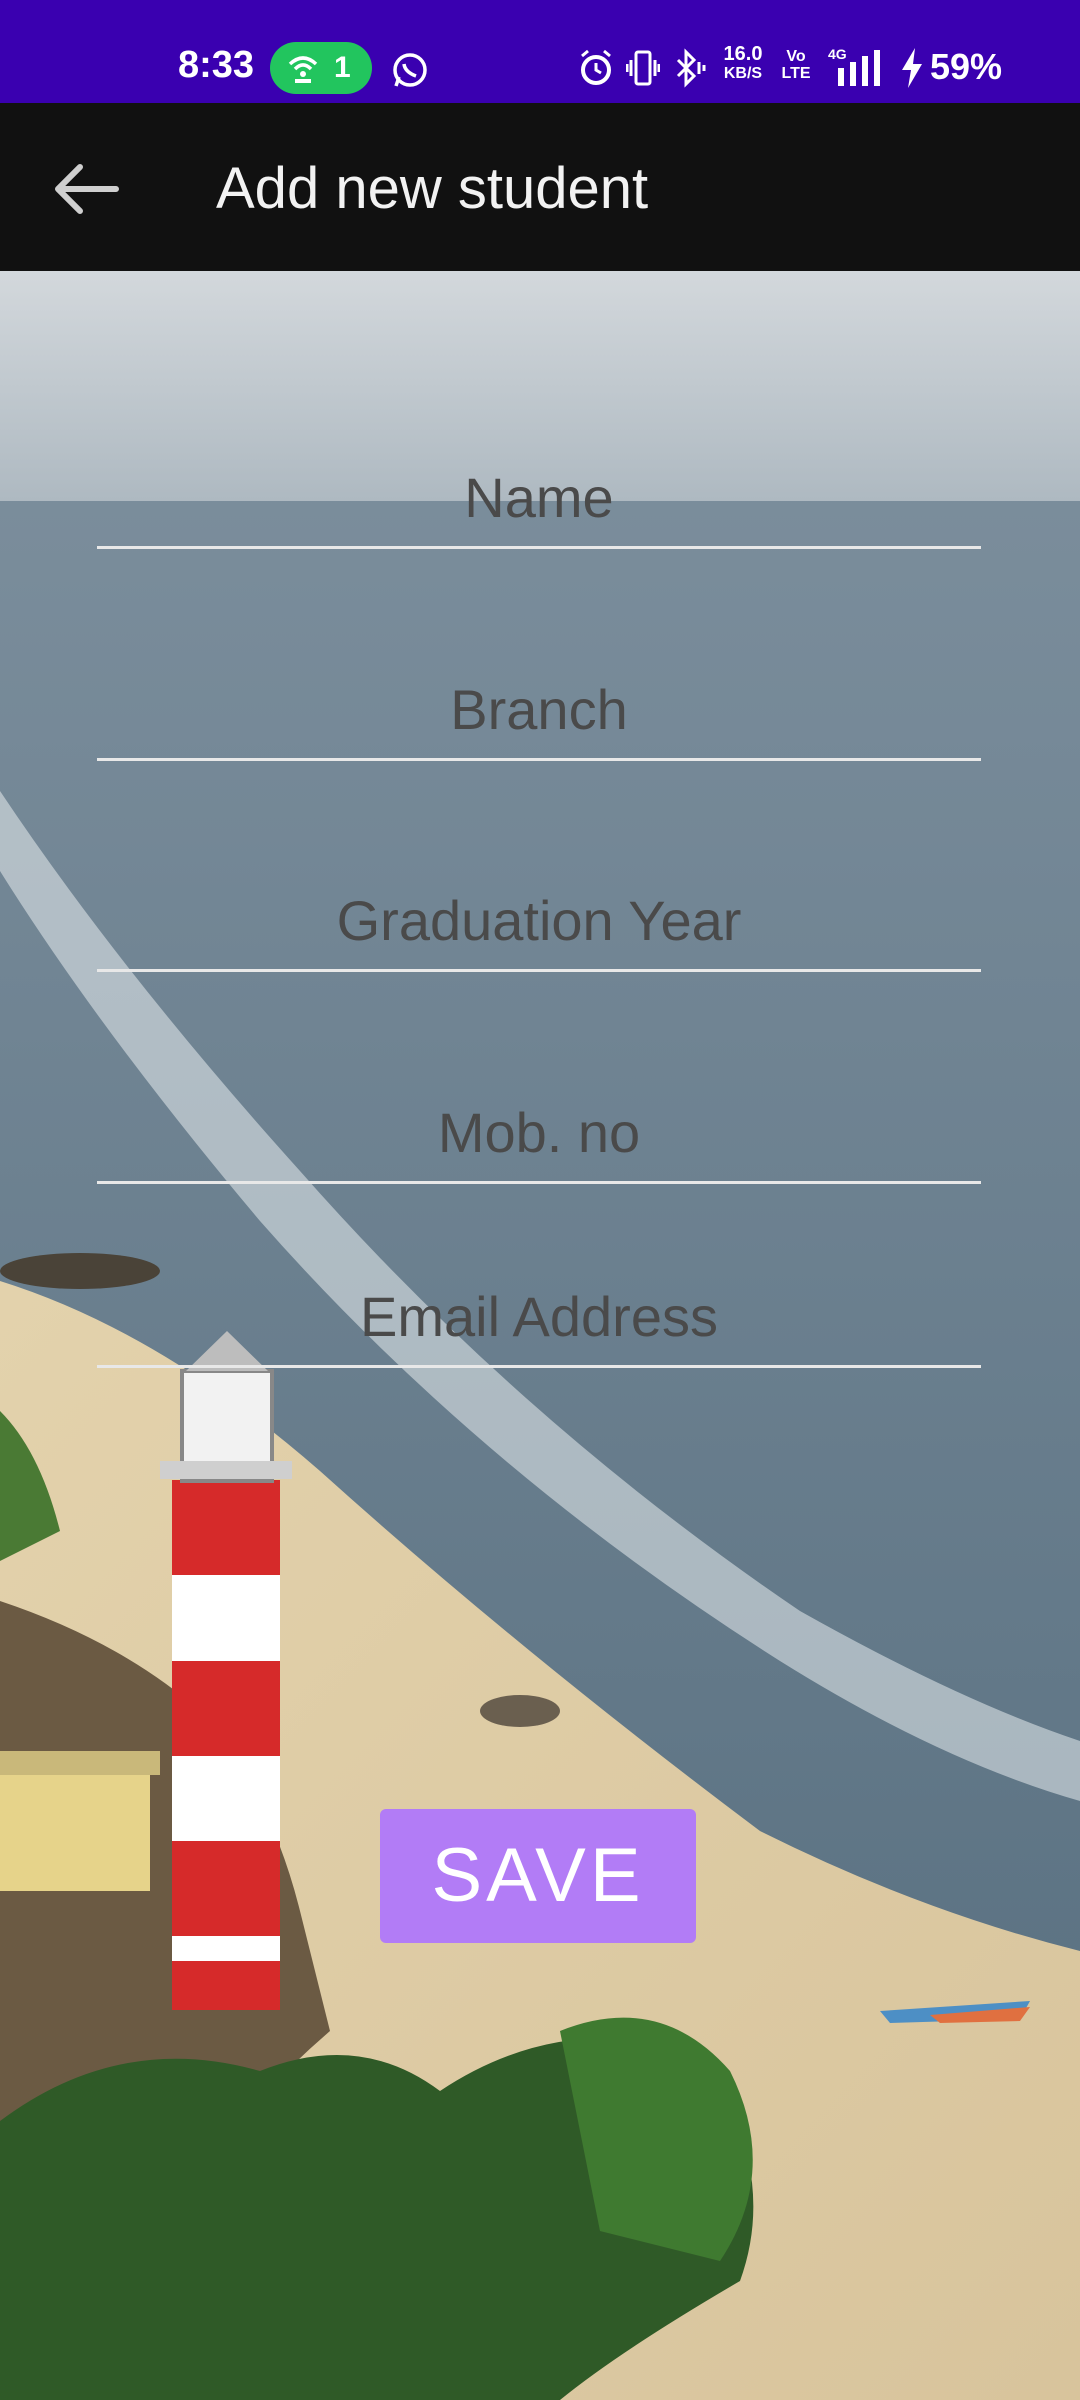  I want to click on battery-percent: 59%, so click(966, 66).